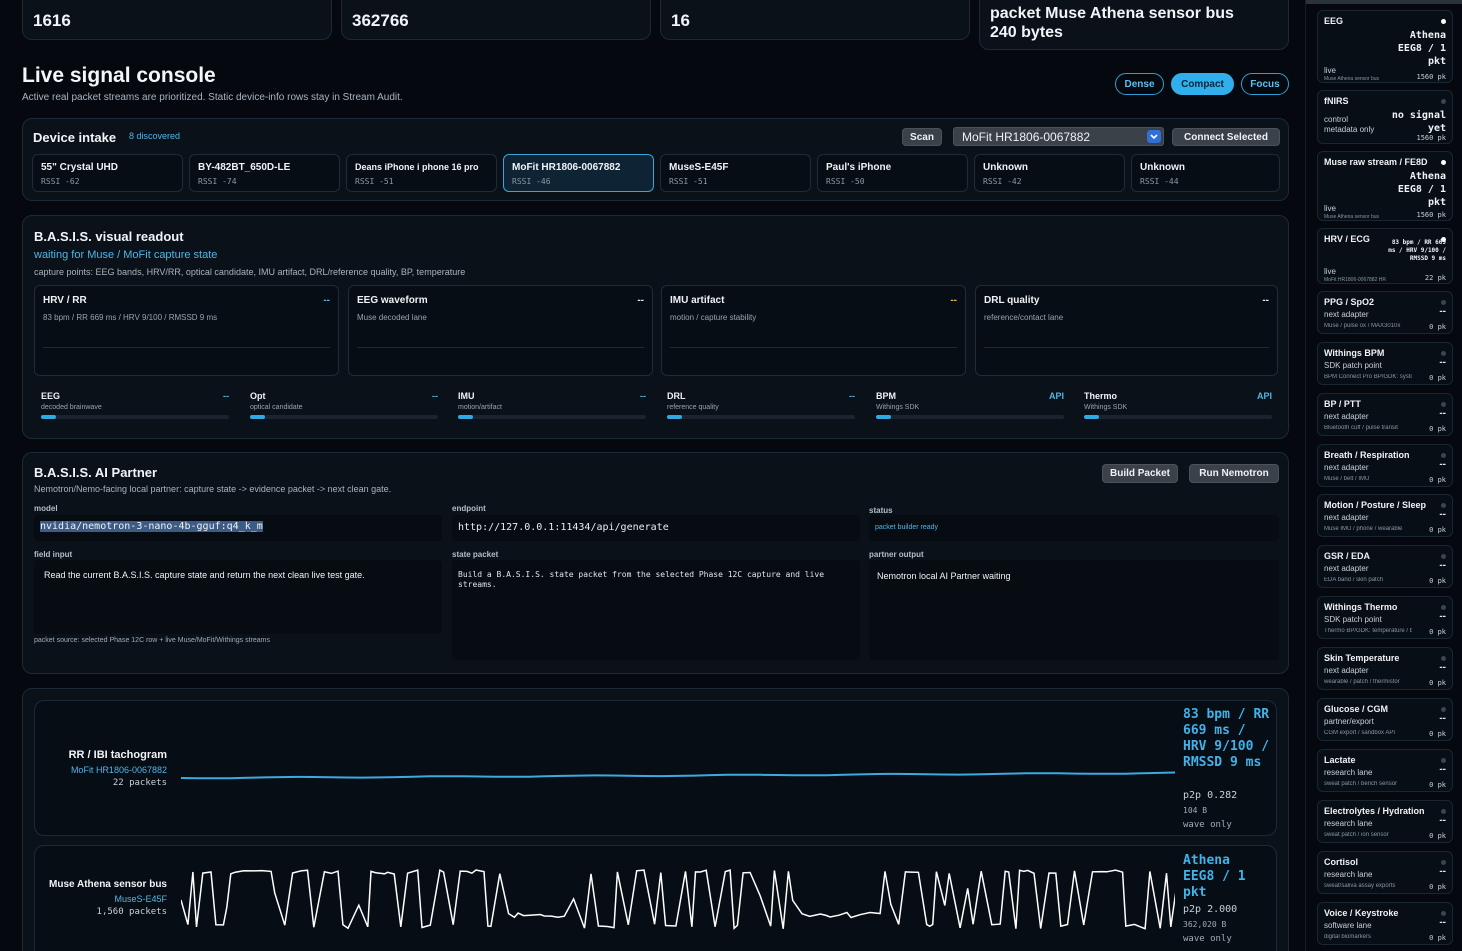  I want to click on sidebar-card-title: Voice / Keystroke, so click(1361, 913).